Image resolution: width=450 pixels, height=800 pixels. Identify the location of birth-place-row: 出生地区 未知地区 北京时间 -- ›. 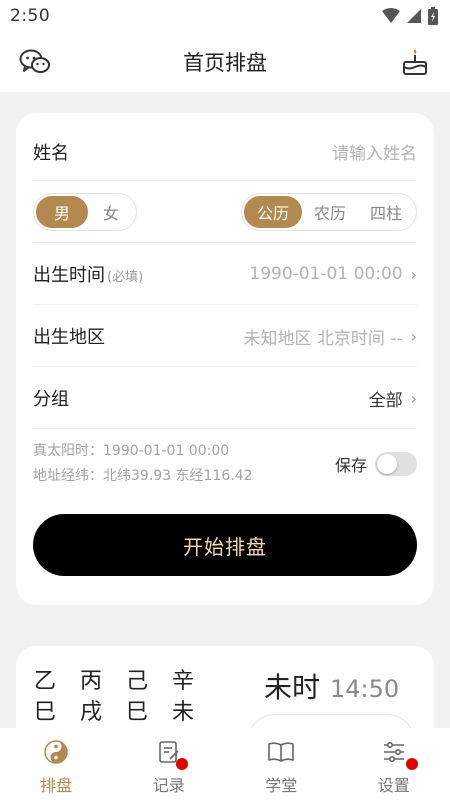
(225, 336).